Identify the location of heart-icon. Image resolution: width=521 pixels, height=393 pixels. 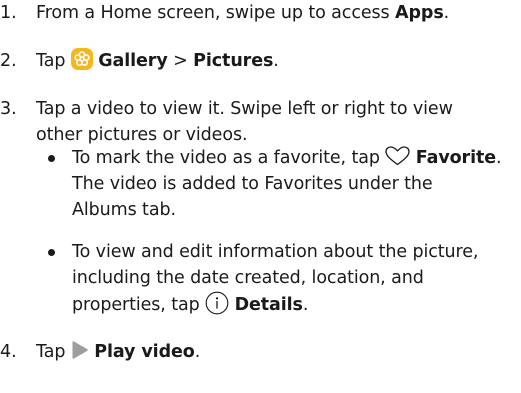
(397, 156).